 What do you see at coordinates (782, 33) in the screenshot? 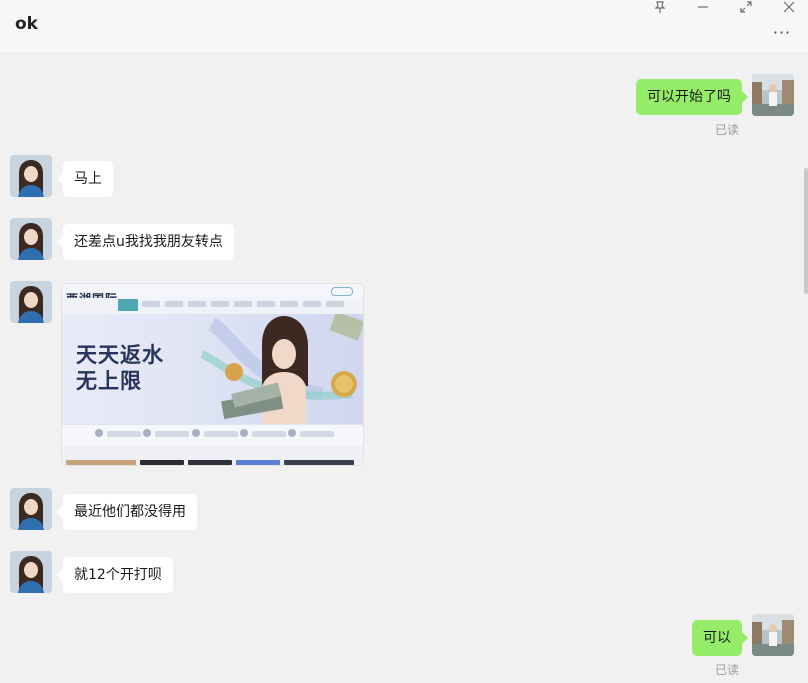
I see `more-icon: ···` at bounding box center [782, 33].